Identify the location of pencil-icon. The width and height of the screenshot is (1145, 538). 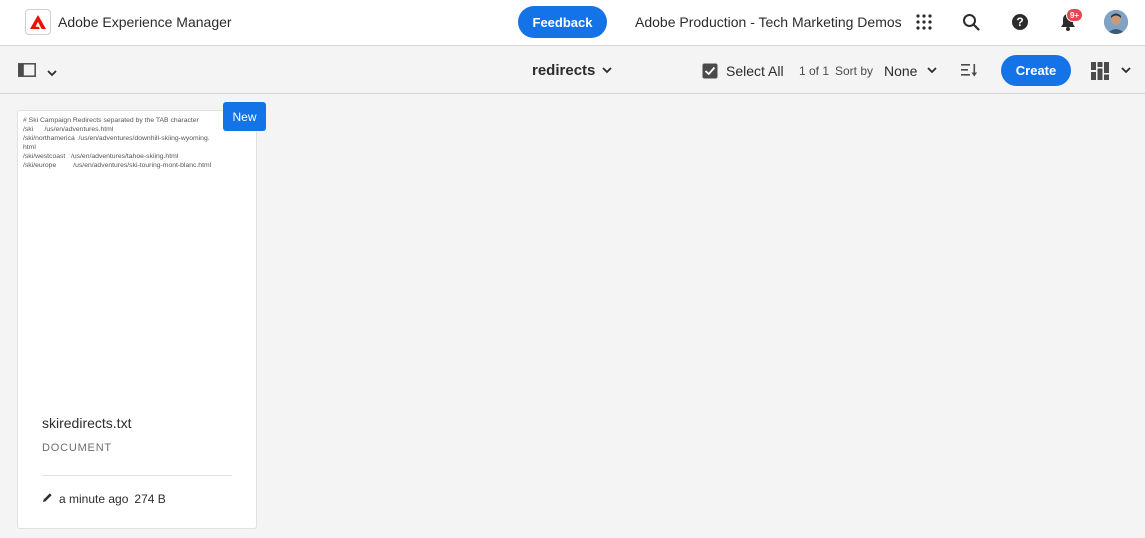
(47, 499).